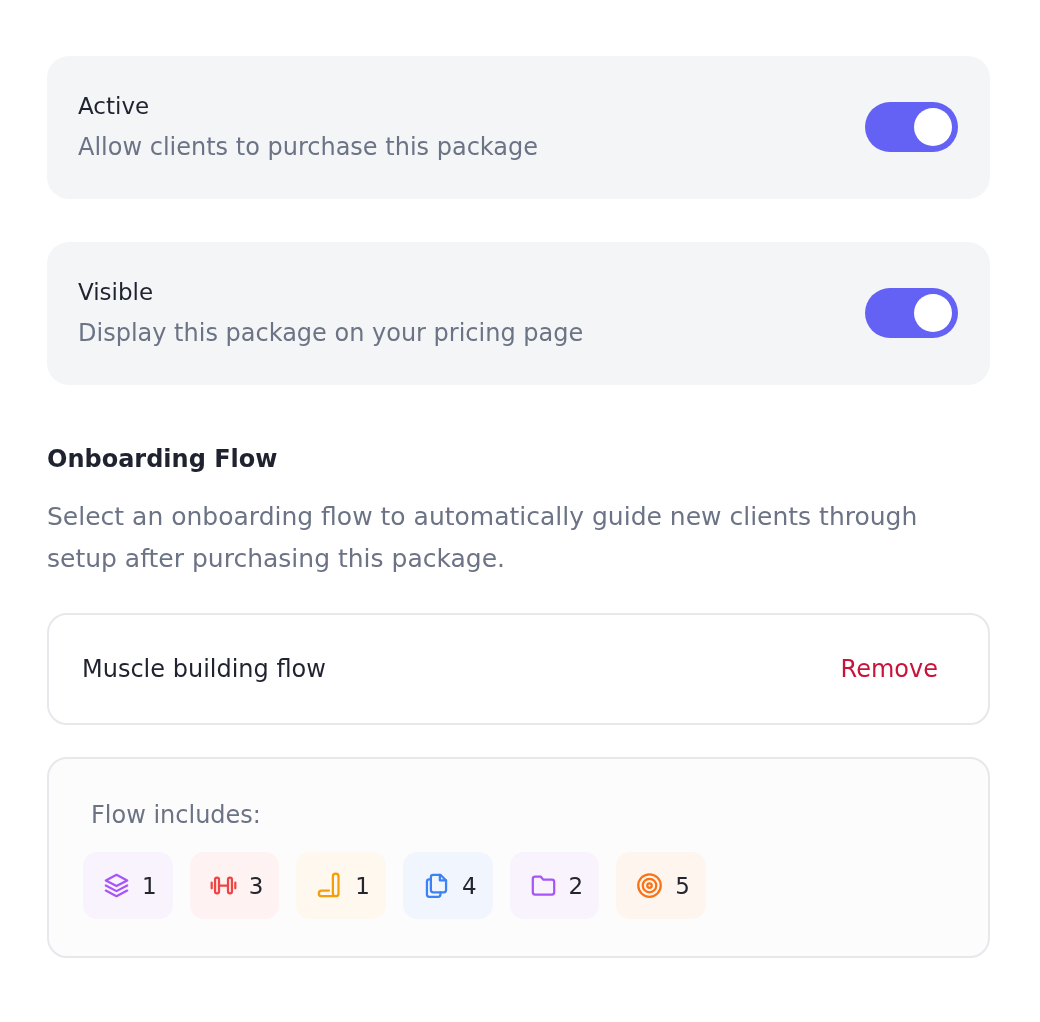 The width and height of the screenshot is (1040, 1022). Describe the element at coordinates (163, 459) in the screenshot. I see `section-heading: Onboarding Flow` at that location.